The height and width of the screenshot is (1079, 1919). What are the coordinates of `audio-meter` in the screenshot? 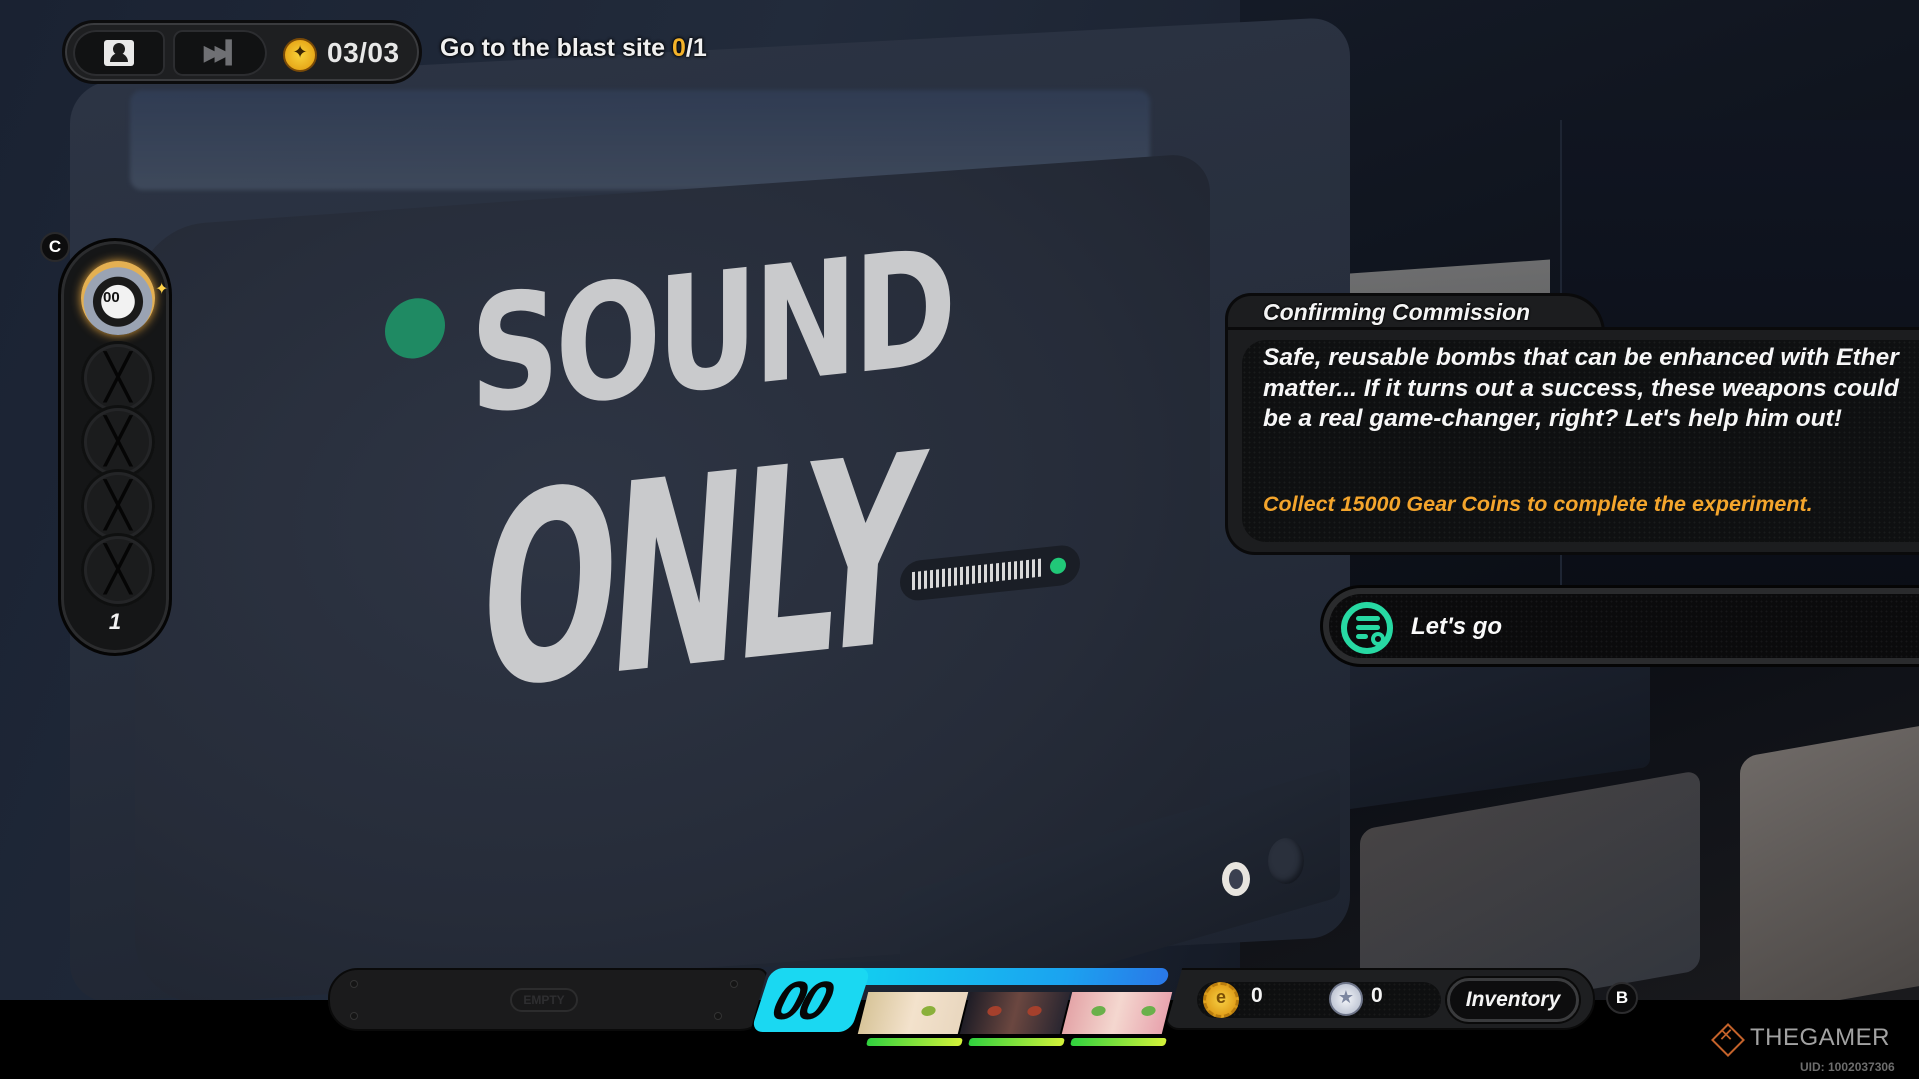 It's located at (990, 573).